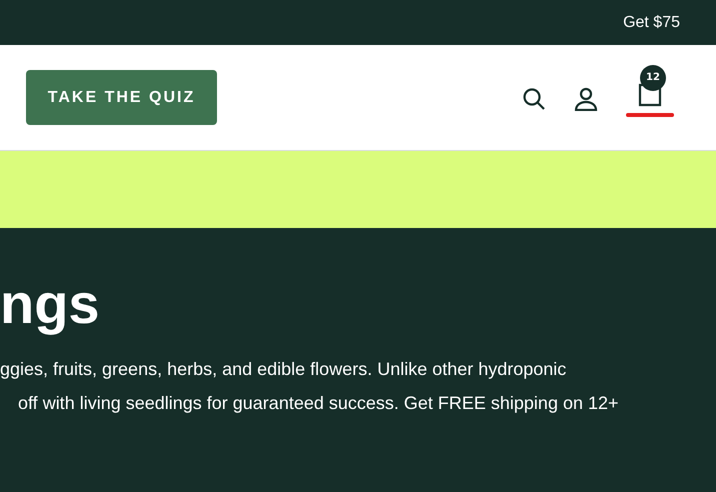 The height and width of the screenshot is (492, 716). I want to click on cart-count-badge: 12, so click(653, 77).